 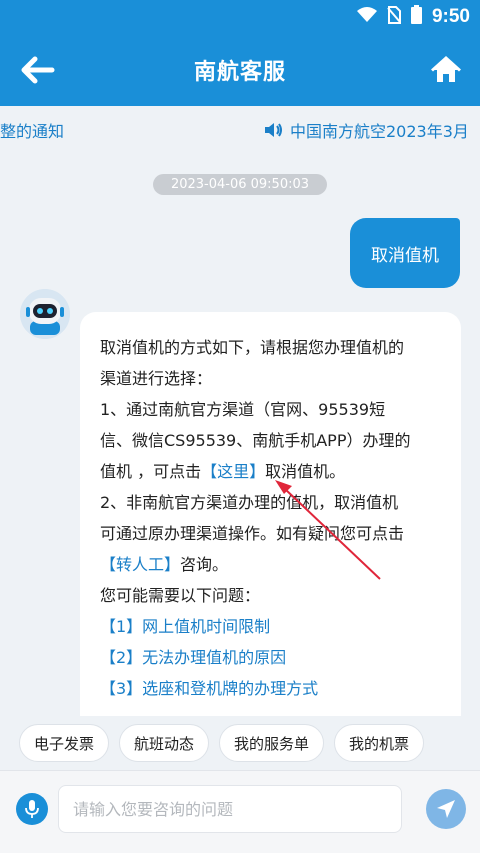 I want to click on notice-item: 中国南方航空2023年3月, so click(x=366, y=130).